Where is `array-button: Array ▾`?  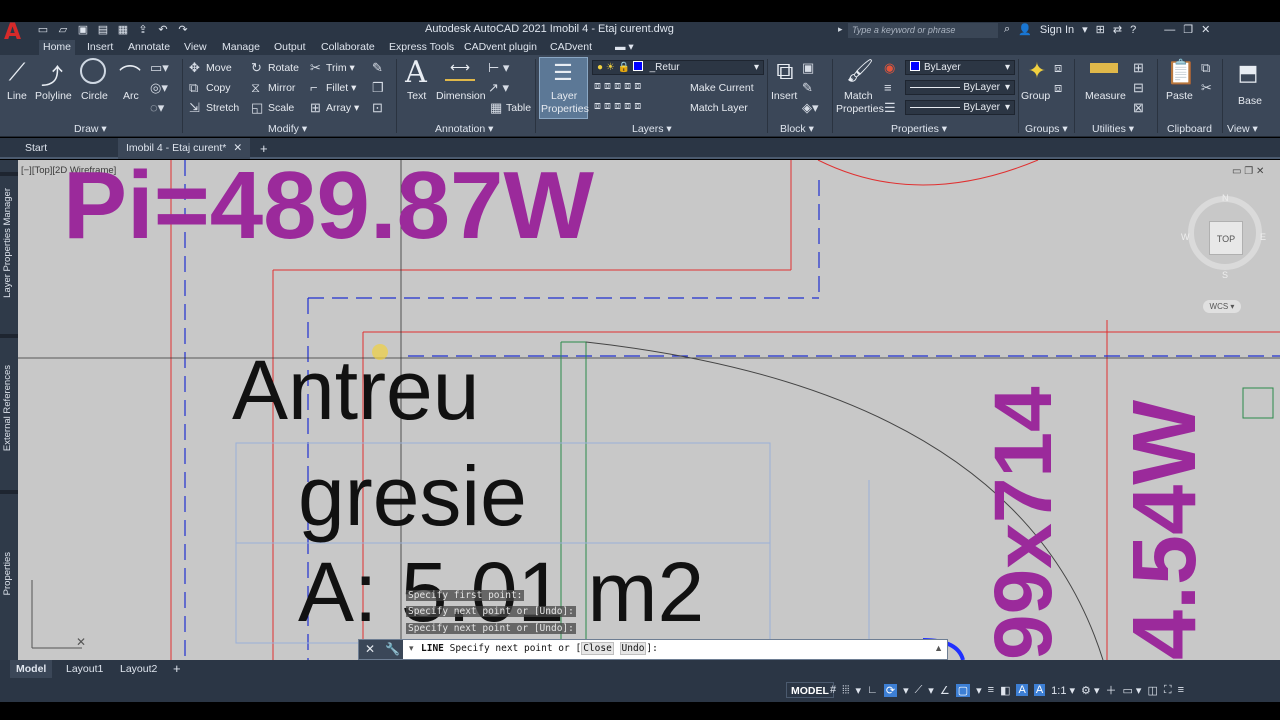
array-button: Array ▾ is located at coordinates (342, 108).